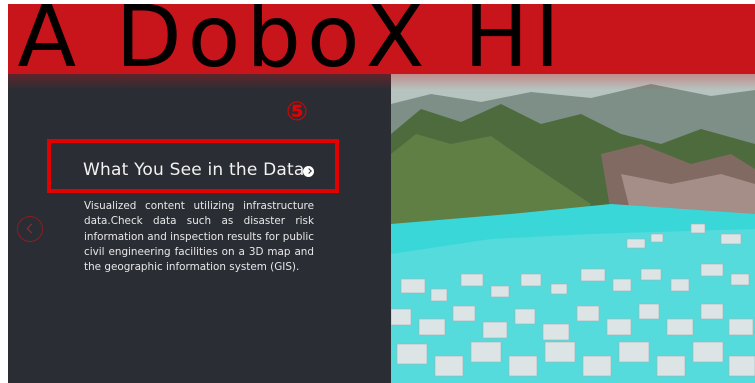 This screenshot has width=755, height=383. Describe the element at coordinates (193, 170) in the screenshot. I see `section-title: What You See in the Data` at that location.